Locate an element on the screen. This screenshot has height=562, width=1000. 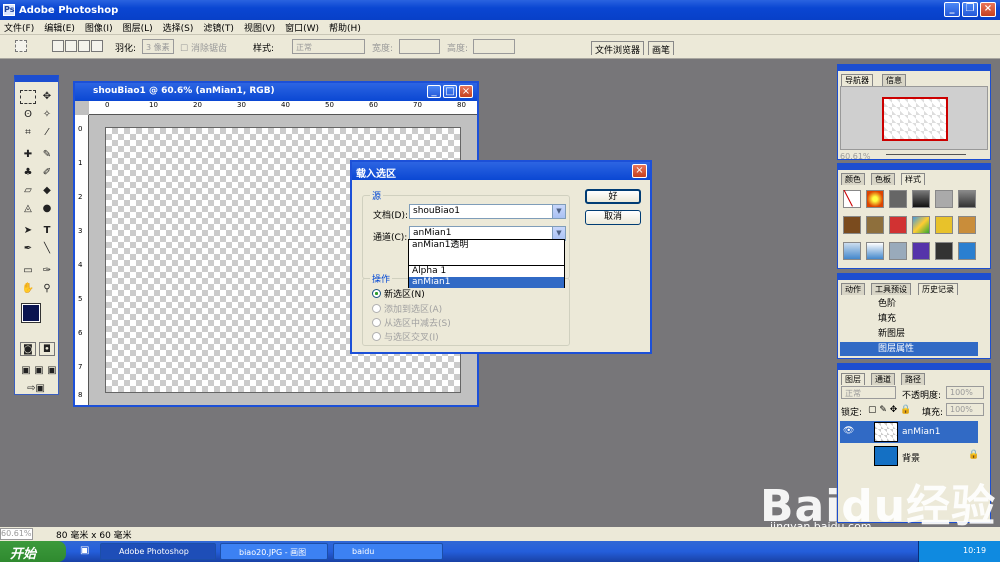
brush-tool-icon: ✎ is located at coordinates (47, 155).